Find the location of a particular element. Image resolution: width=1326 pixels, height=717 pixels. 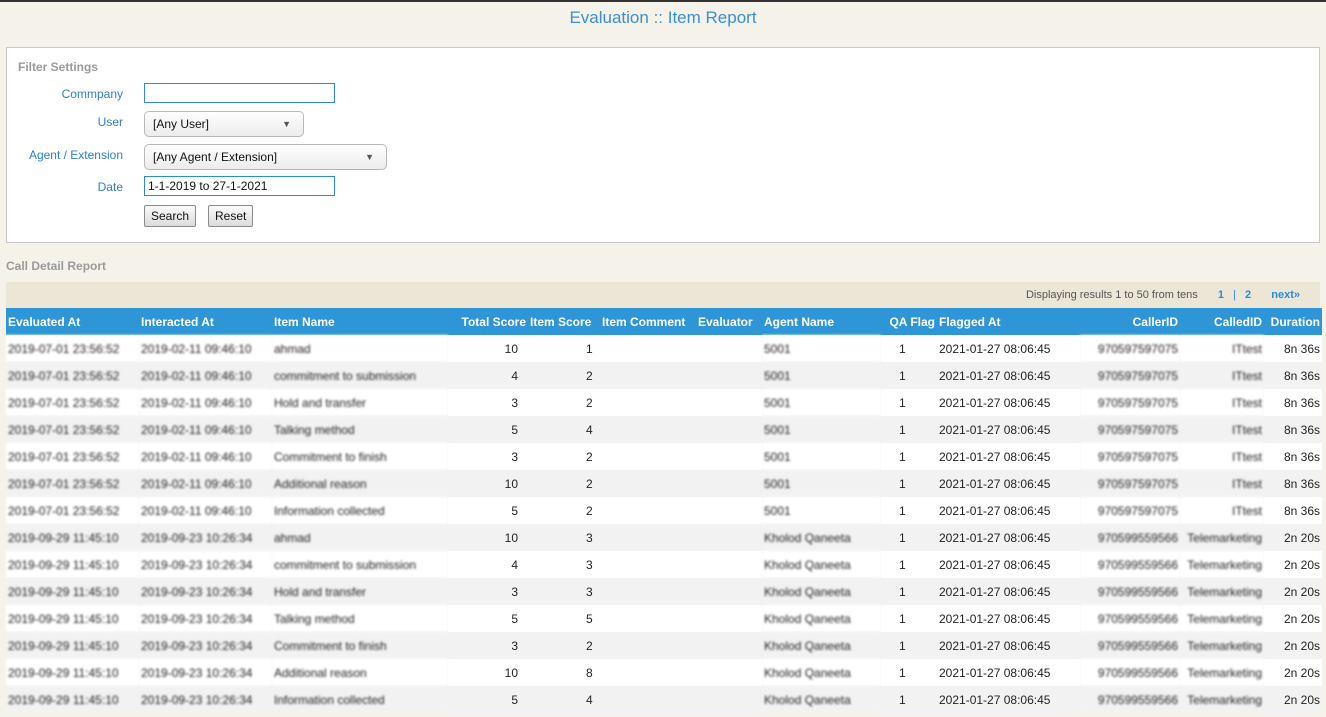

agent-extension-select: [Any Agent / Extension] ▼ is located at coordinates (265, 157).